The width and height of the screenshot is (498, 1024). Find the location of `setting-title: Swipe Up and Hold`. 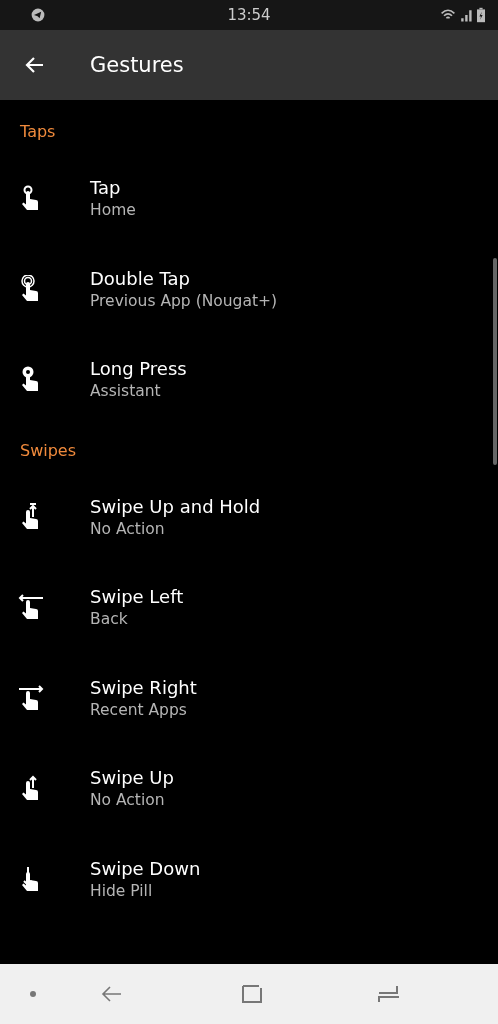

setting-title: Swipe Up and Hold is located at coordinates (175, 506).